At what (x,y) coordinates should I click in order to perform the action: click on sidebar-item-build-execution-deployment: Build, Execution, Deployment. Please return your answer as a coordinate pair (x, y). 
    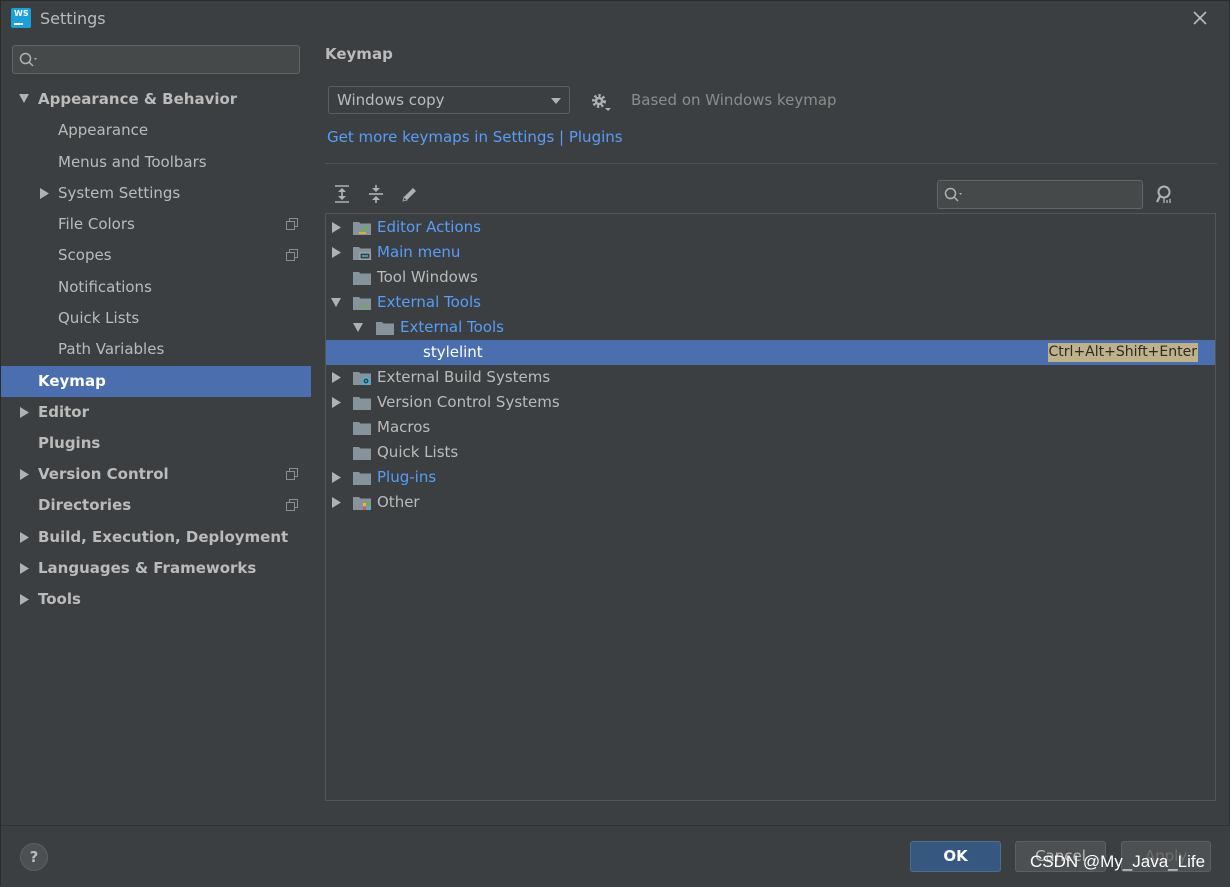
    Looking at the image, I should click on (156, 537).